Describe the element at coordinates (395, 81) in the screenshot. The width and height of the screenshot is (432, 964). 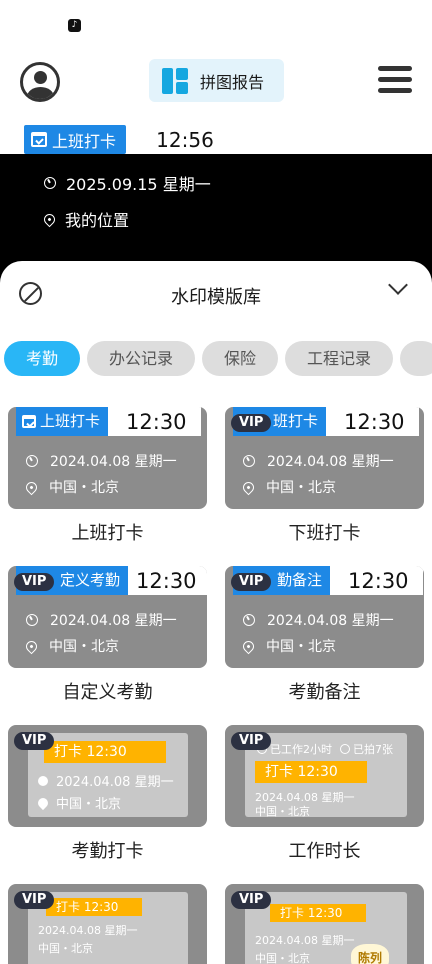
I see `hamburger-menu-icon` at that location.